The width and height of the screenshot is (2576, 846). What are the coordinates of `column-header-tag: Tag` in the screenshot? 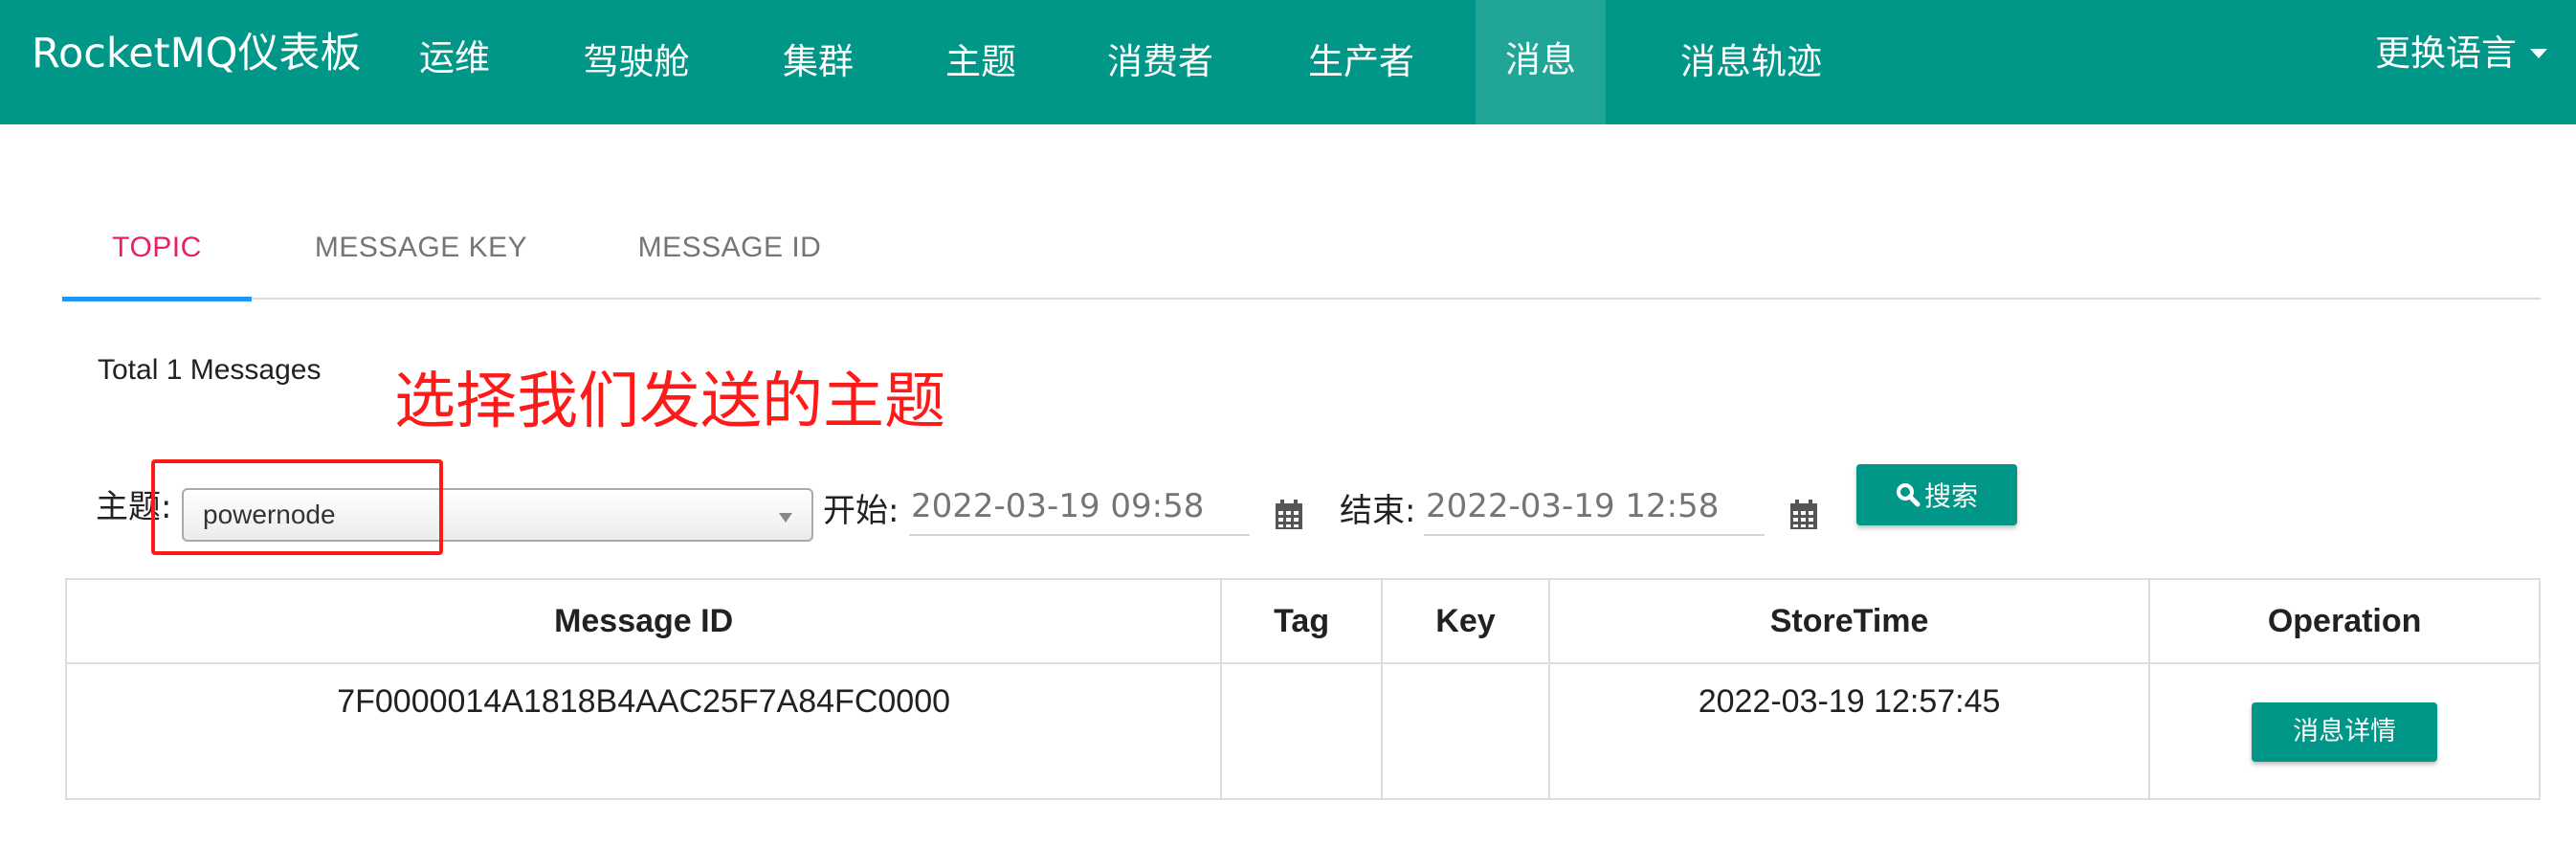 It's located at (1302, 621).